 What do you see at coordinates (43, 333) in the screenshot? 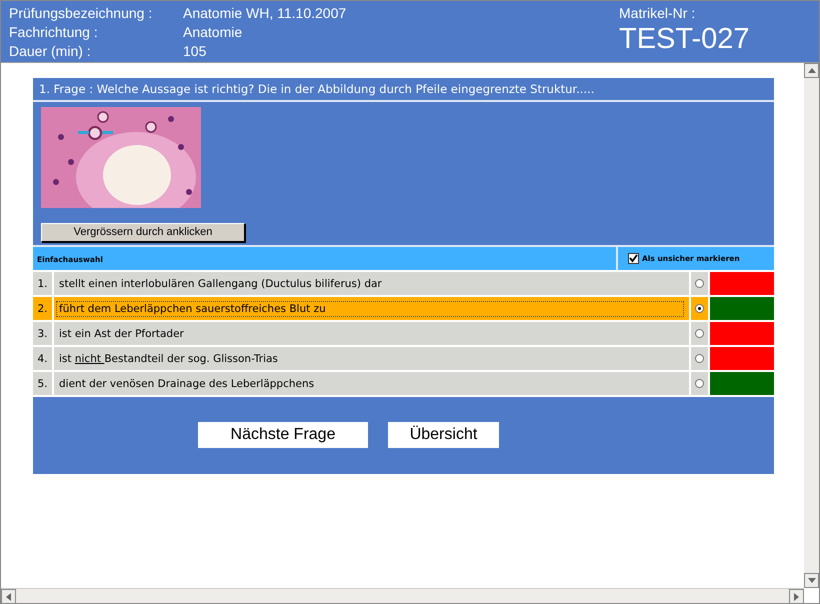
I see `answer-number: 3.` at bounding box center [43, 333].